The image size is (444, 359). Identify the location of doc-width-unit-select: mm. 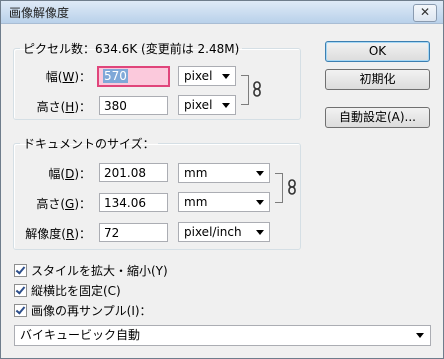
(224, 173).